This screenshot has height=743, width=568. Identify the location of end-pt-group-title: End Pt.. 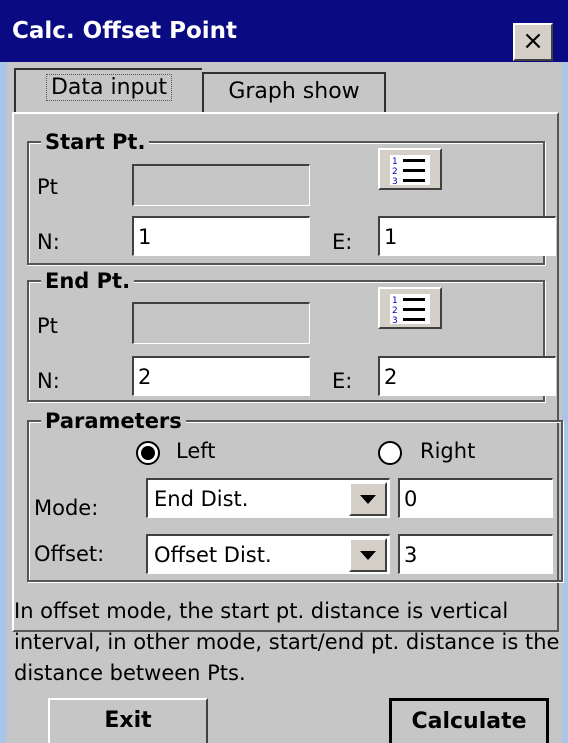
(88, 281).